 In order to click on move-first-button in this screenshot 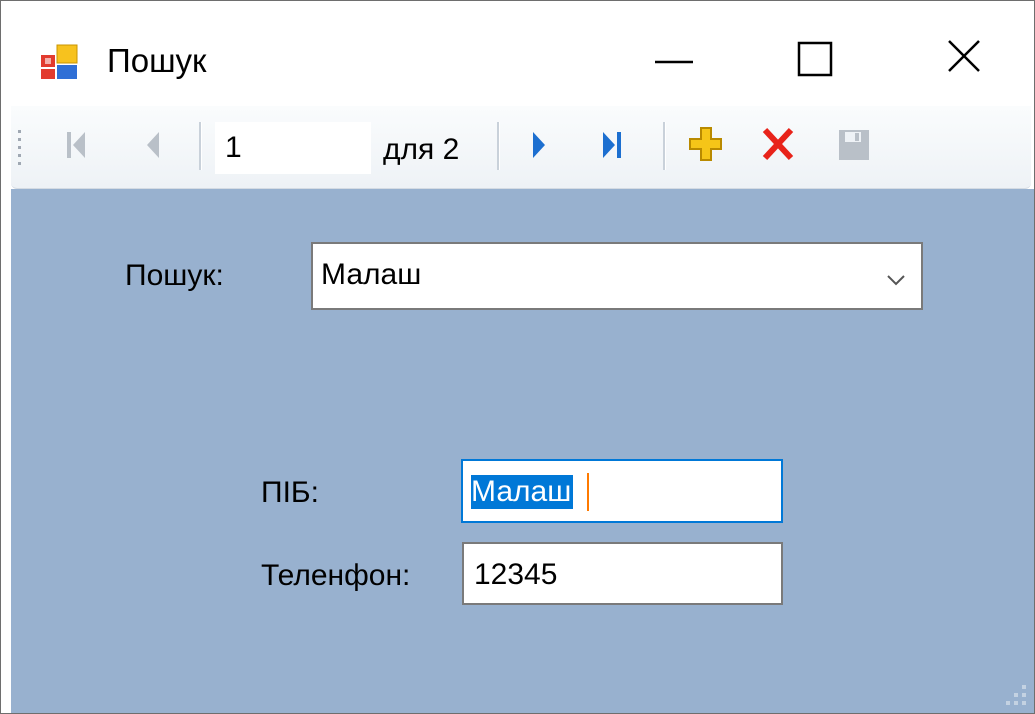, I will do `click(75, 146)`.